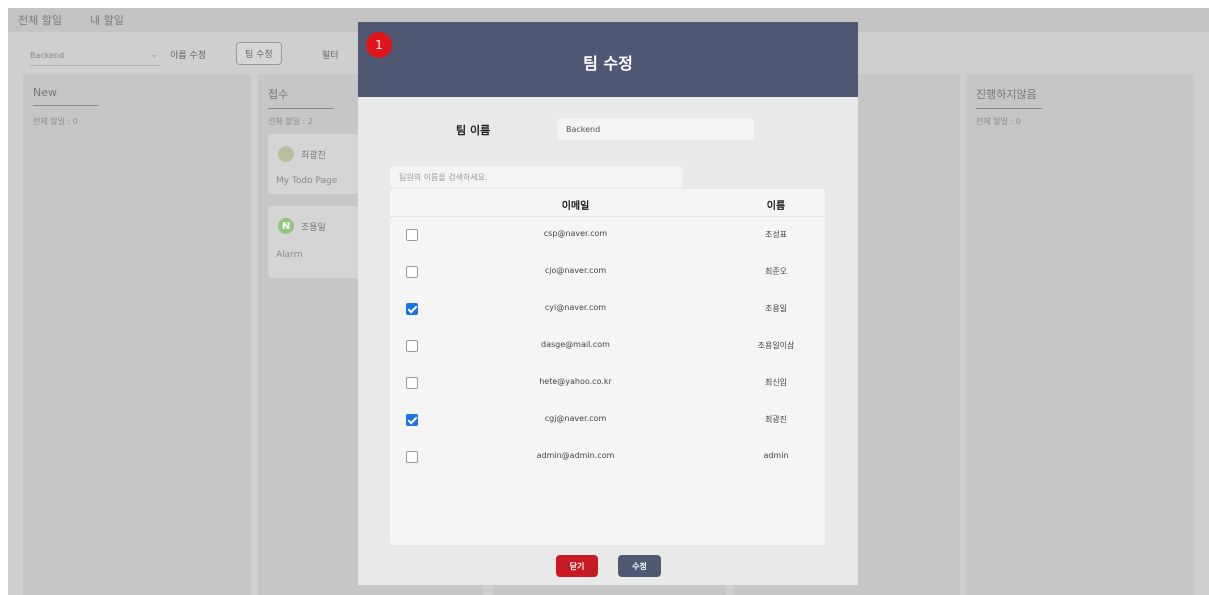 This screenshot has height=595, width=1209. Describe the element at coordinates (40, 20) in the screenshot. I see `nav-all-todos: 전체 할일` at that location.